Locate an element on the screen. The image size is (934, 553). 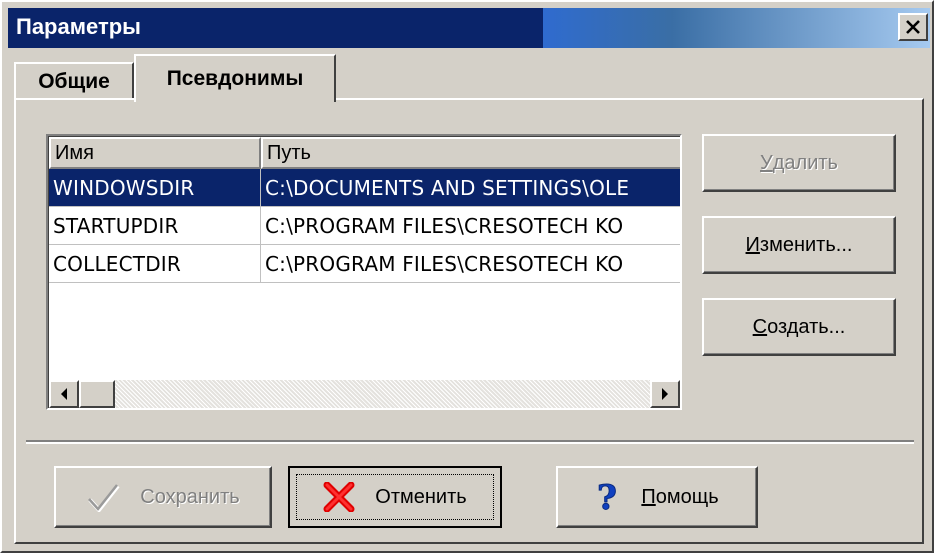
help-label: омощь is located at coordinates (687, 496).